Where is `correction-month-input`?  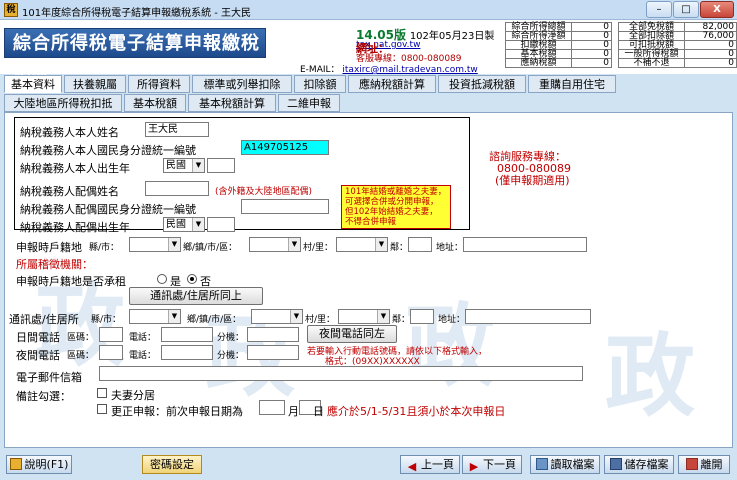 correction-month-input is located at coordinates (272, 407).